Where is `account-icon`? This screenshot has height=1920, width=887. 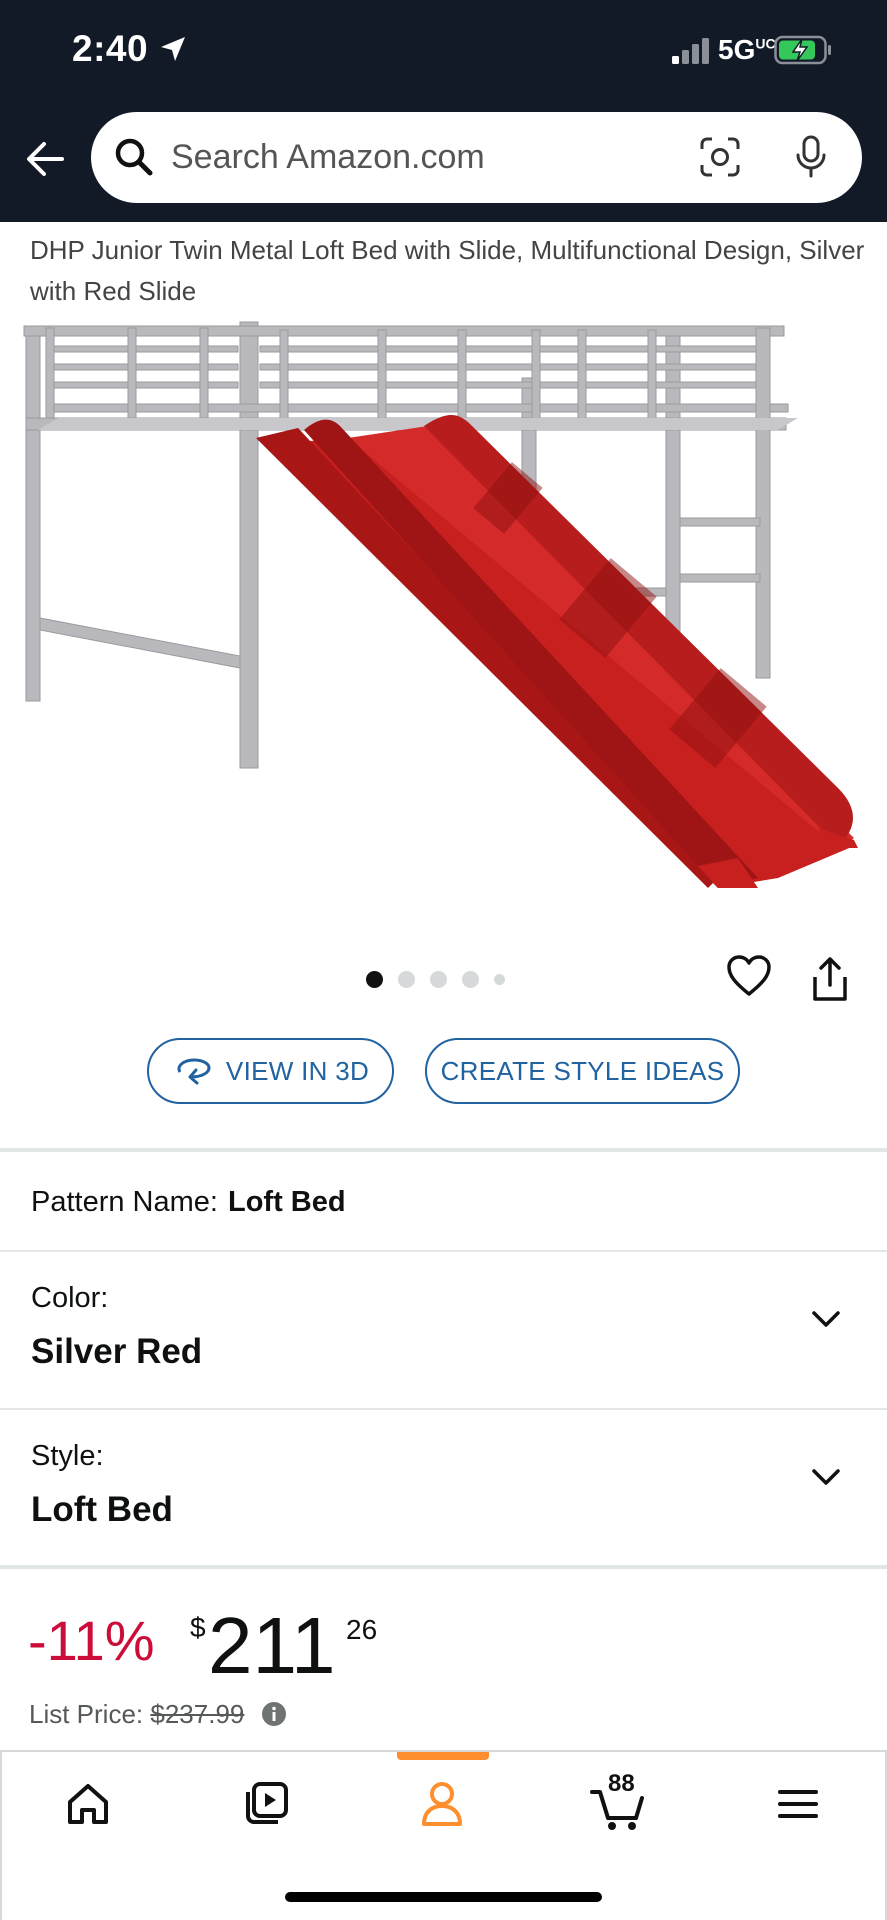
account-icon is located at coordinates (442, 1804).